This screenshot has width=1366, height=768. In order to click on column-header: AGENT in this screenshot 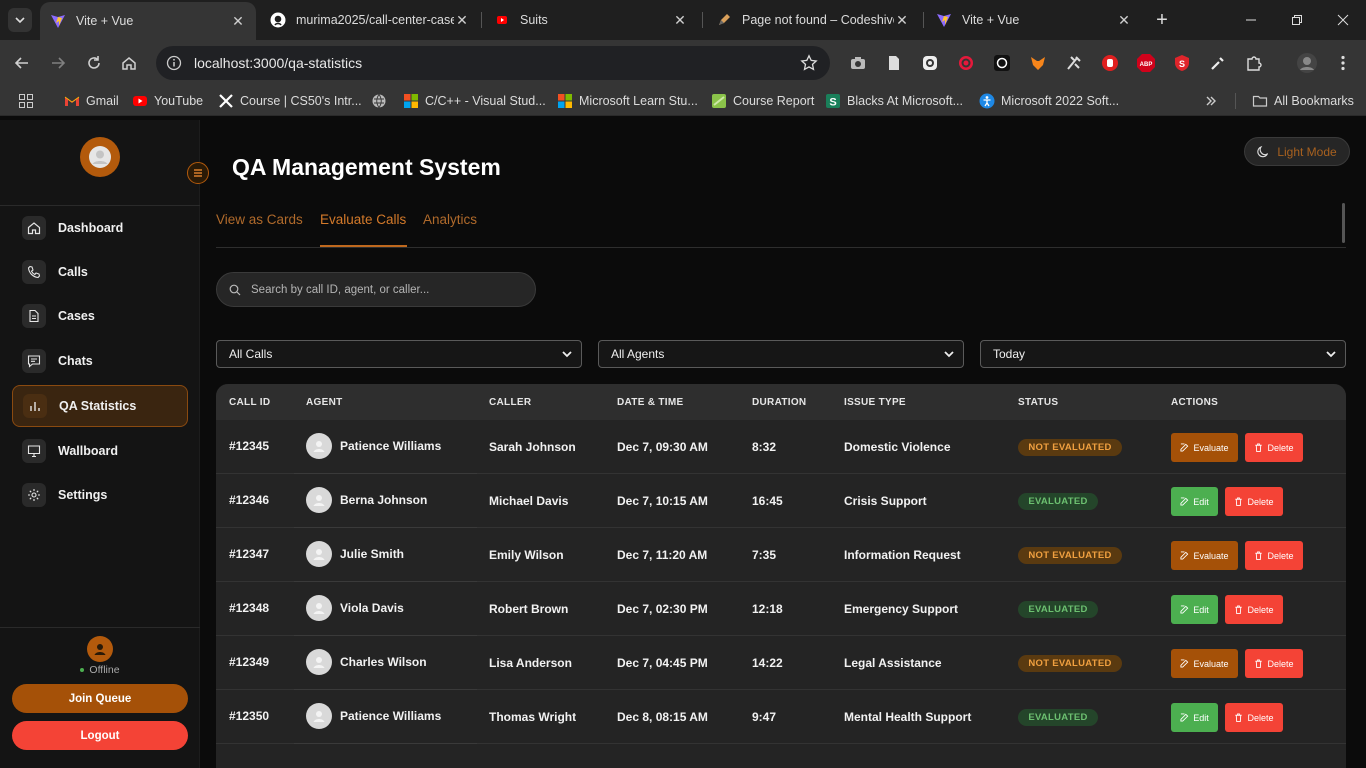, I will do `click(324, 402)`.